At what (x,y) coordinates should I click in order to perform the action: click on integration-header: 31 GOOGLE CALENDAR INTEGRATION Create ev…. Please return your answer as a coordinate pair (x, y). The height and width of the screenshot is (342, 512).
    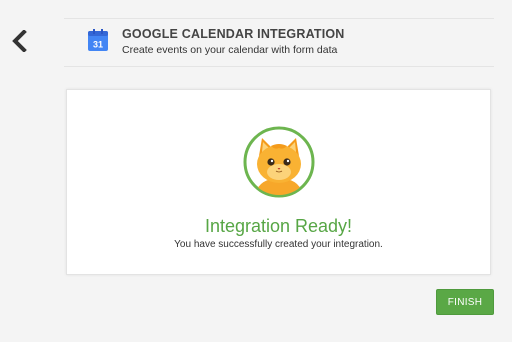
    Looking at the image, I should click on (279, 42).